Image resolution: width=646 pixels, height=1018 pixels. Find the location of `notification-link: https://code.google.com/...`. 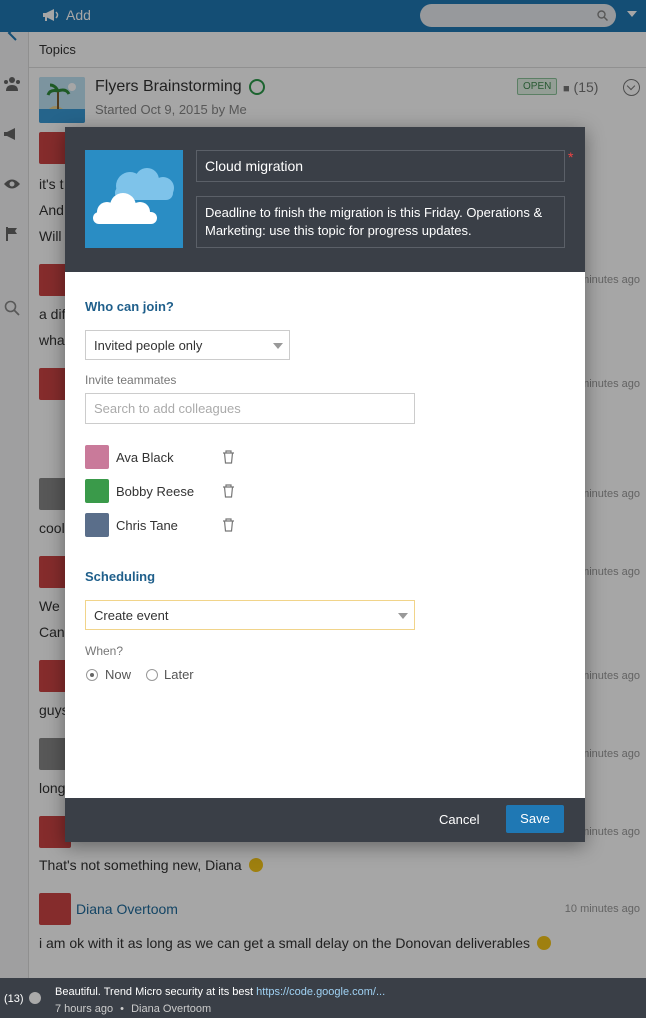

notification-link: https://code.google.com/... is located at coordinates (320, 992).